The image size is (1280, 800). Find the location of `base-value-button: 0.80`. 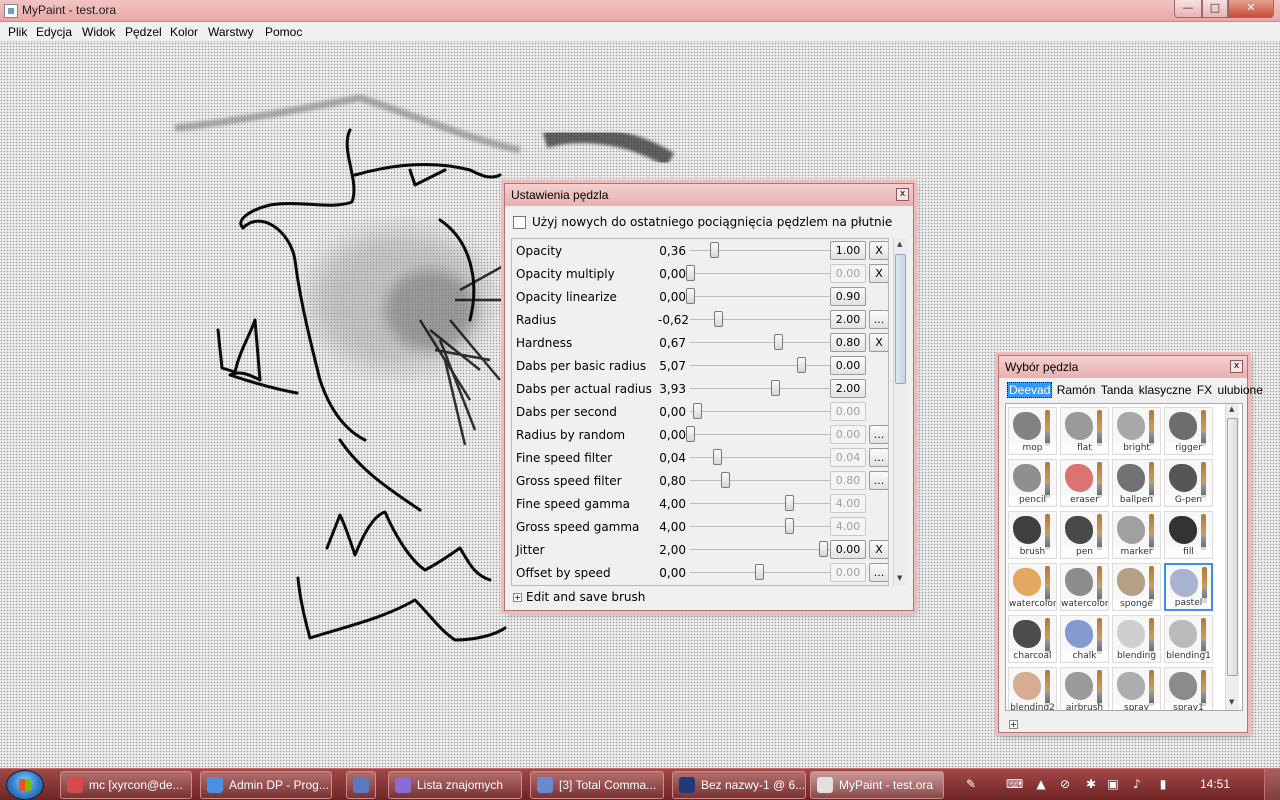

base-value-button: 0.80 is located at coordinates (848, 342).